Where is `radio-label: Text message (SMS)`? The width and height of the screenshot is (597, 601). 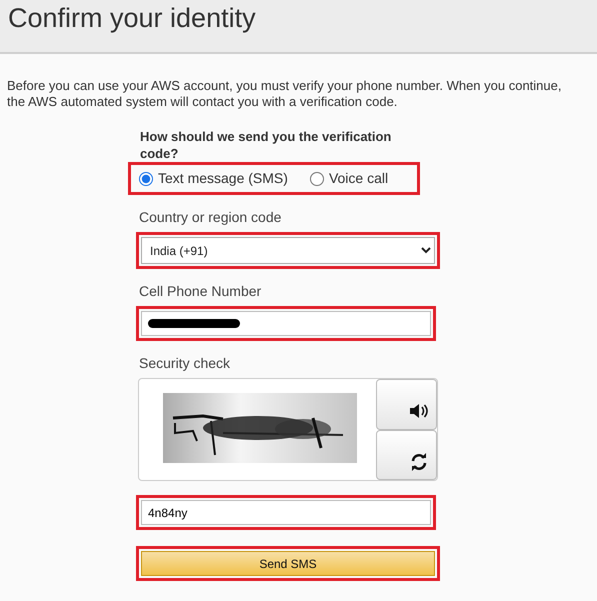
radio-label: Text message (SMS) is located at coordinates (223, 178).